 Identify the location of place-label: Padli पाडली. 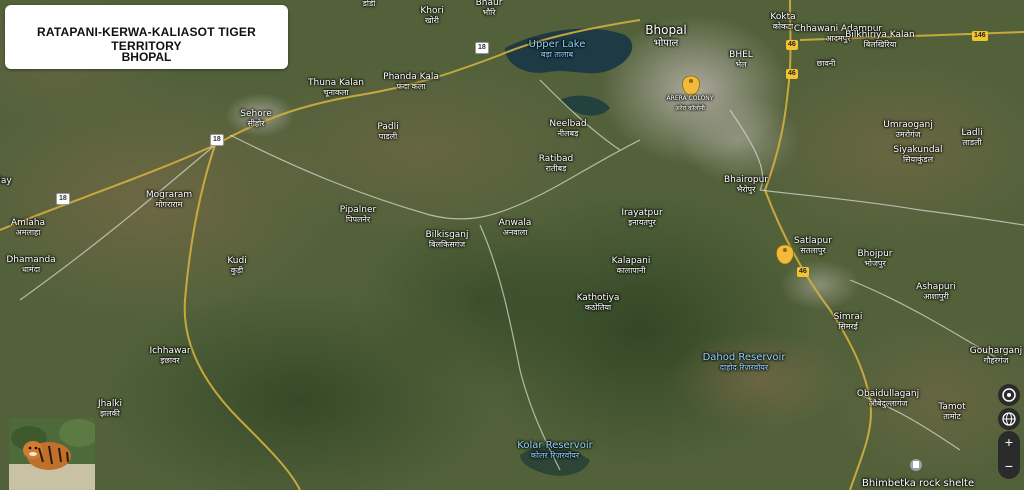
(388, 131).